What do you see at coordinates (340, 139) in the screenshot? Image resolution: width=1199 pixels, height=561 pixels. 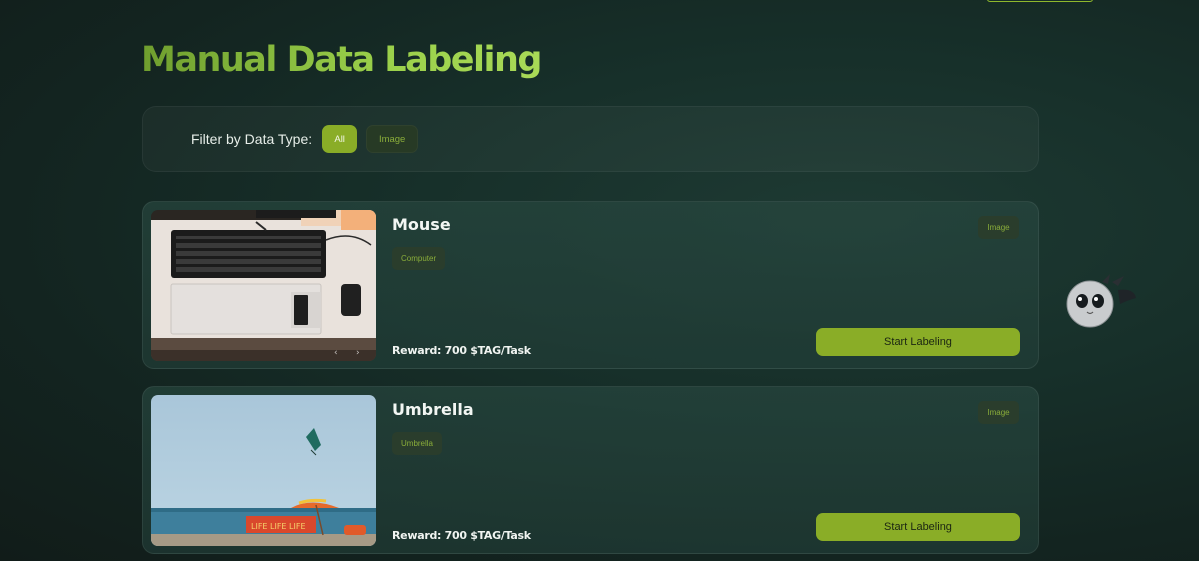 I see `filter-chip-all: All` at bounding box center [340, 139].